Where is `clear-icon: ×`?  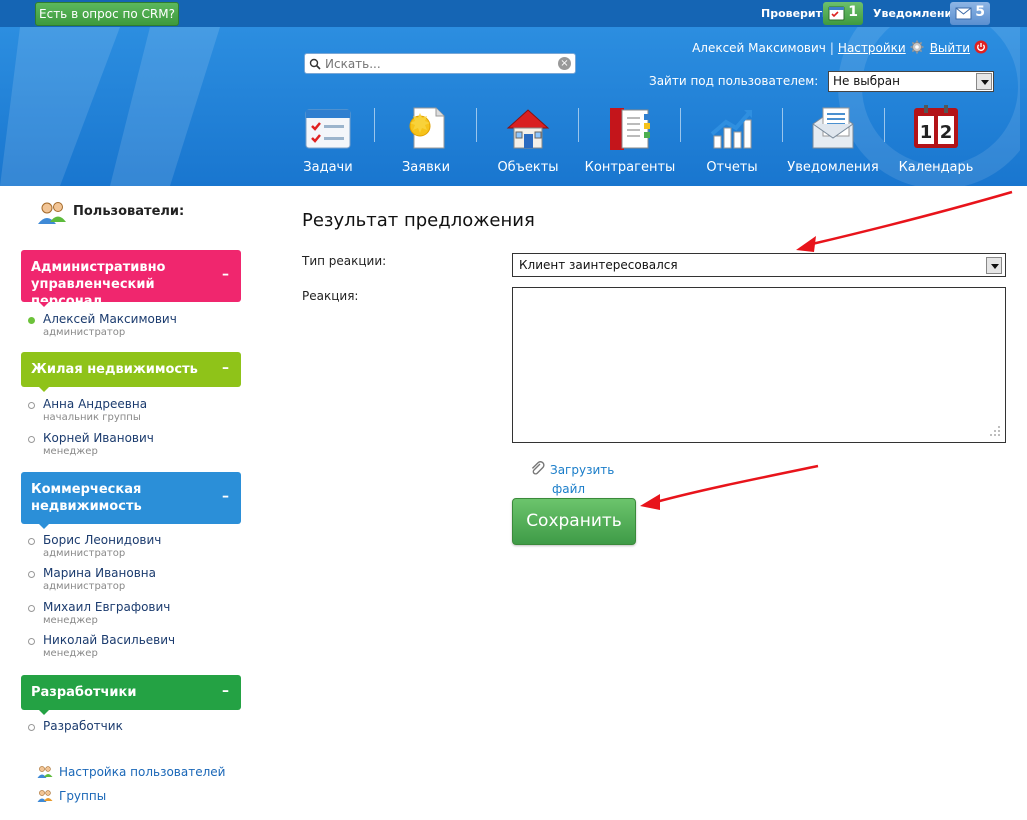
clear-icon: × is located at coordinates (564, 63).